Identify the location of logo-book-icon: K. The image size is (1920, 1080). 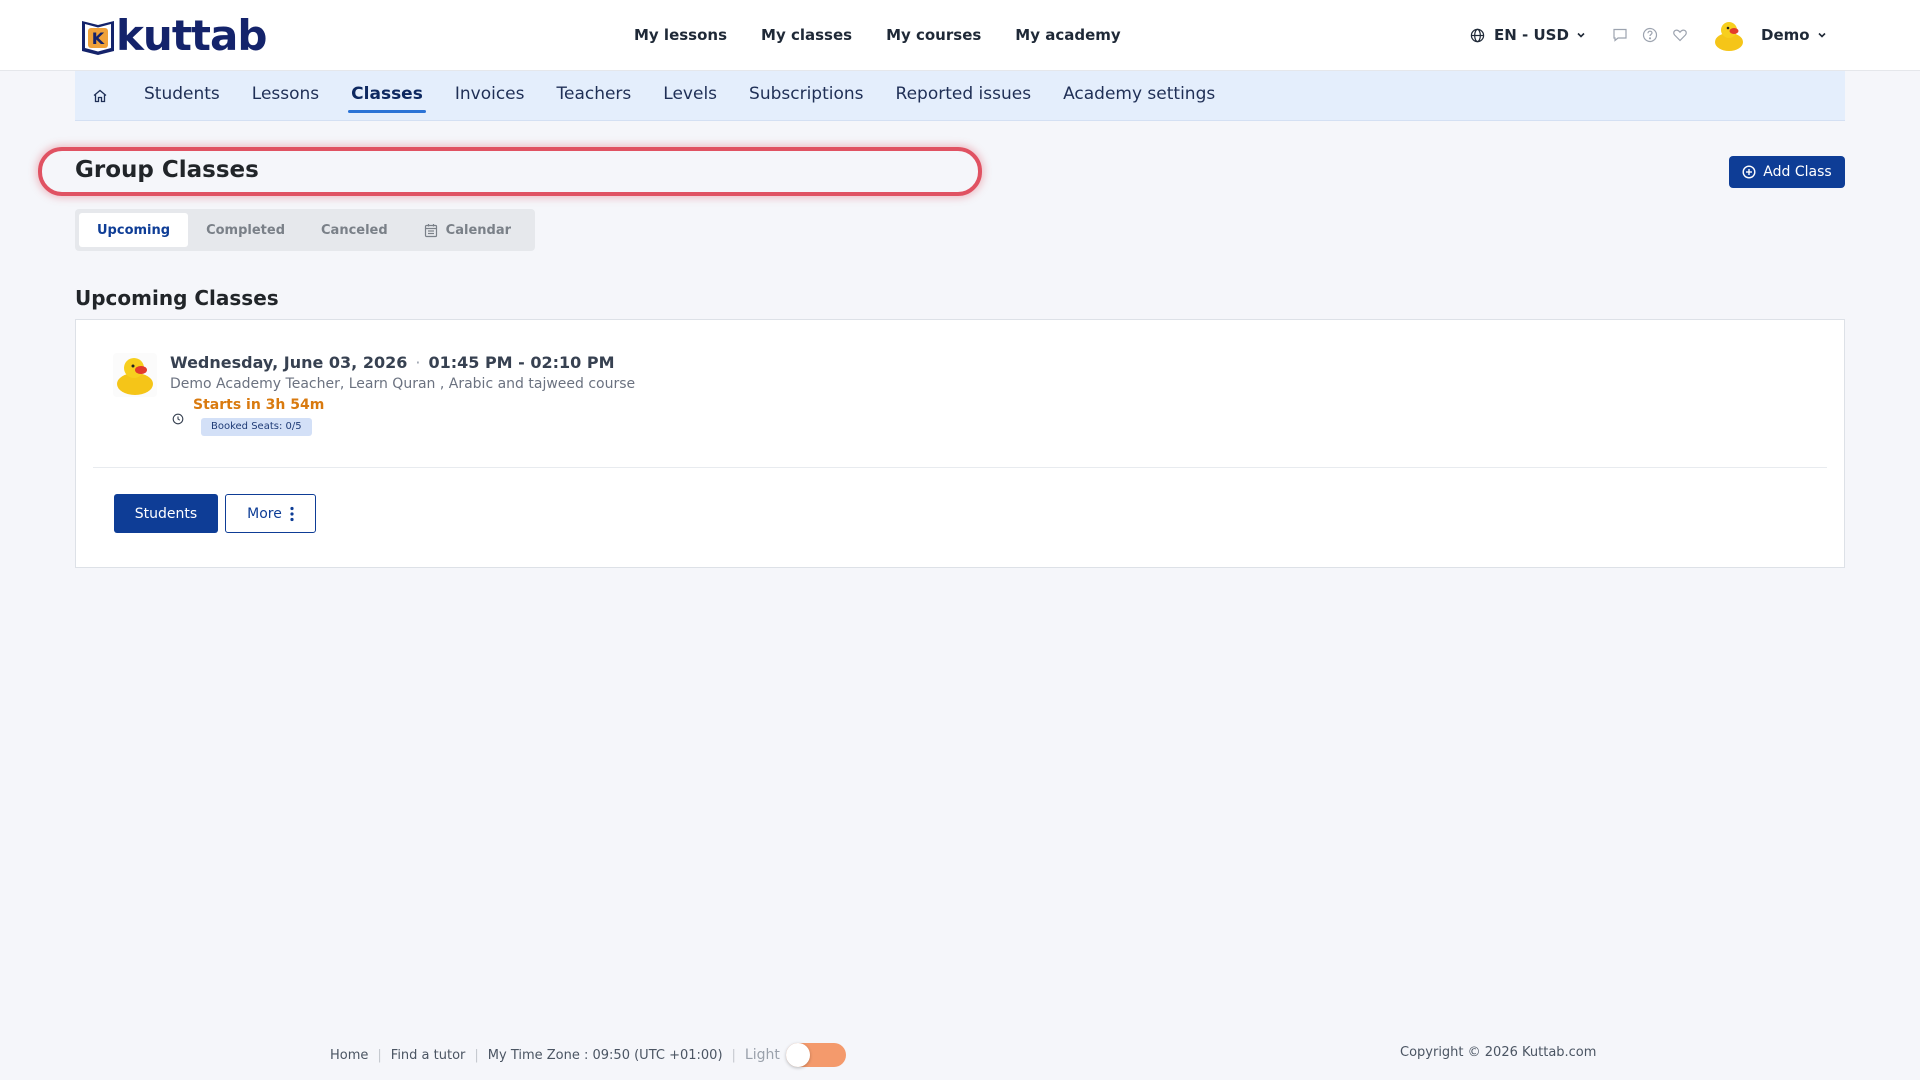
(98, 38).